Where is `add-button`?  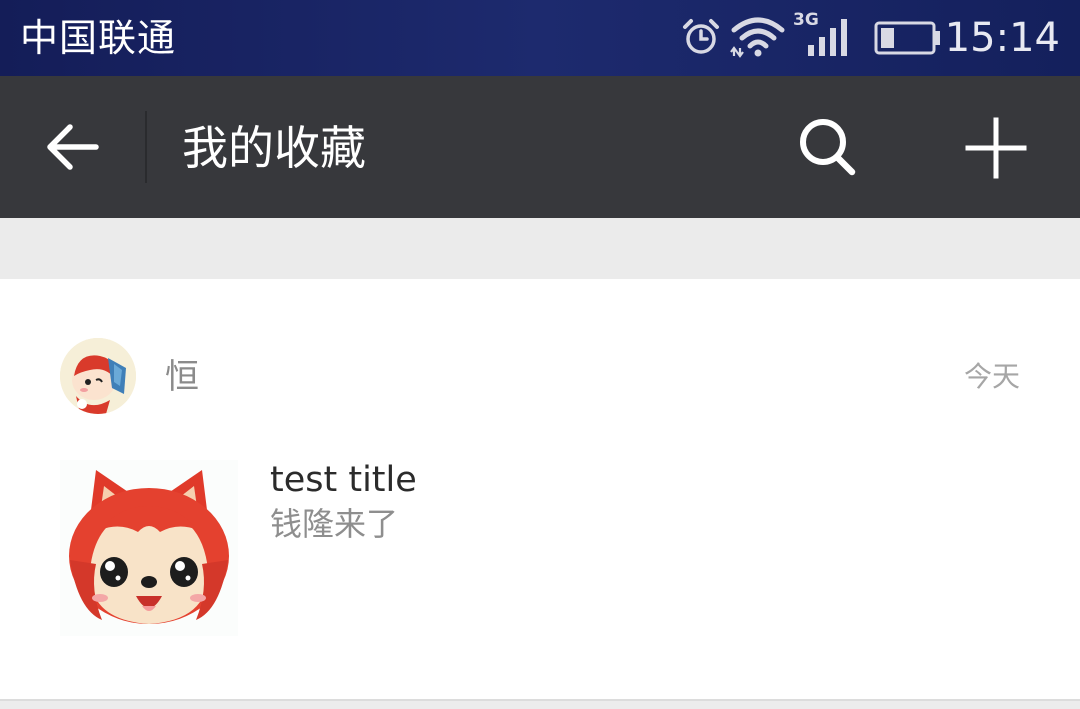 add-button is located at coordinates (997, 148).